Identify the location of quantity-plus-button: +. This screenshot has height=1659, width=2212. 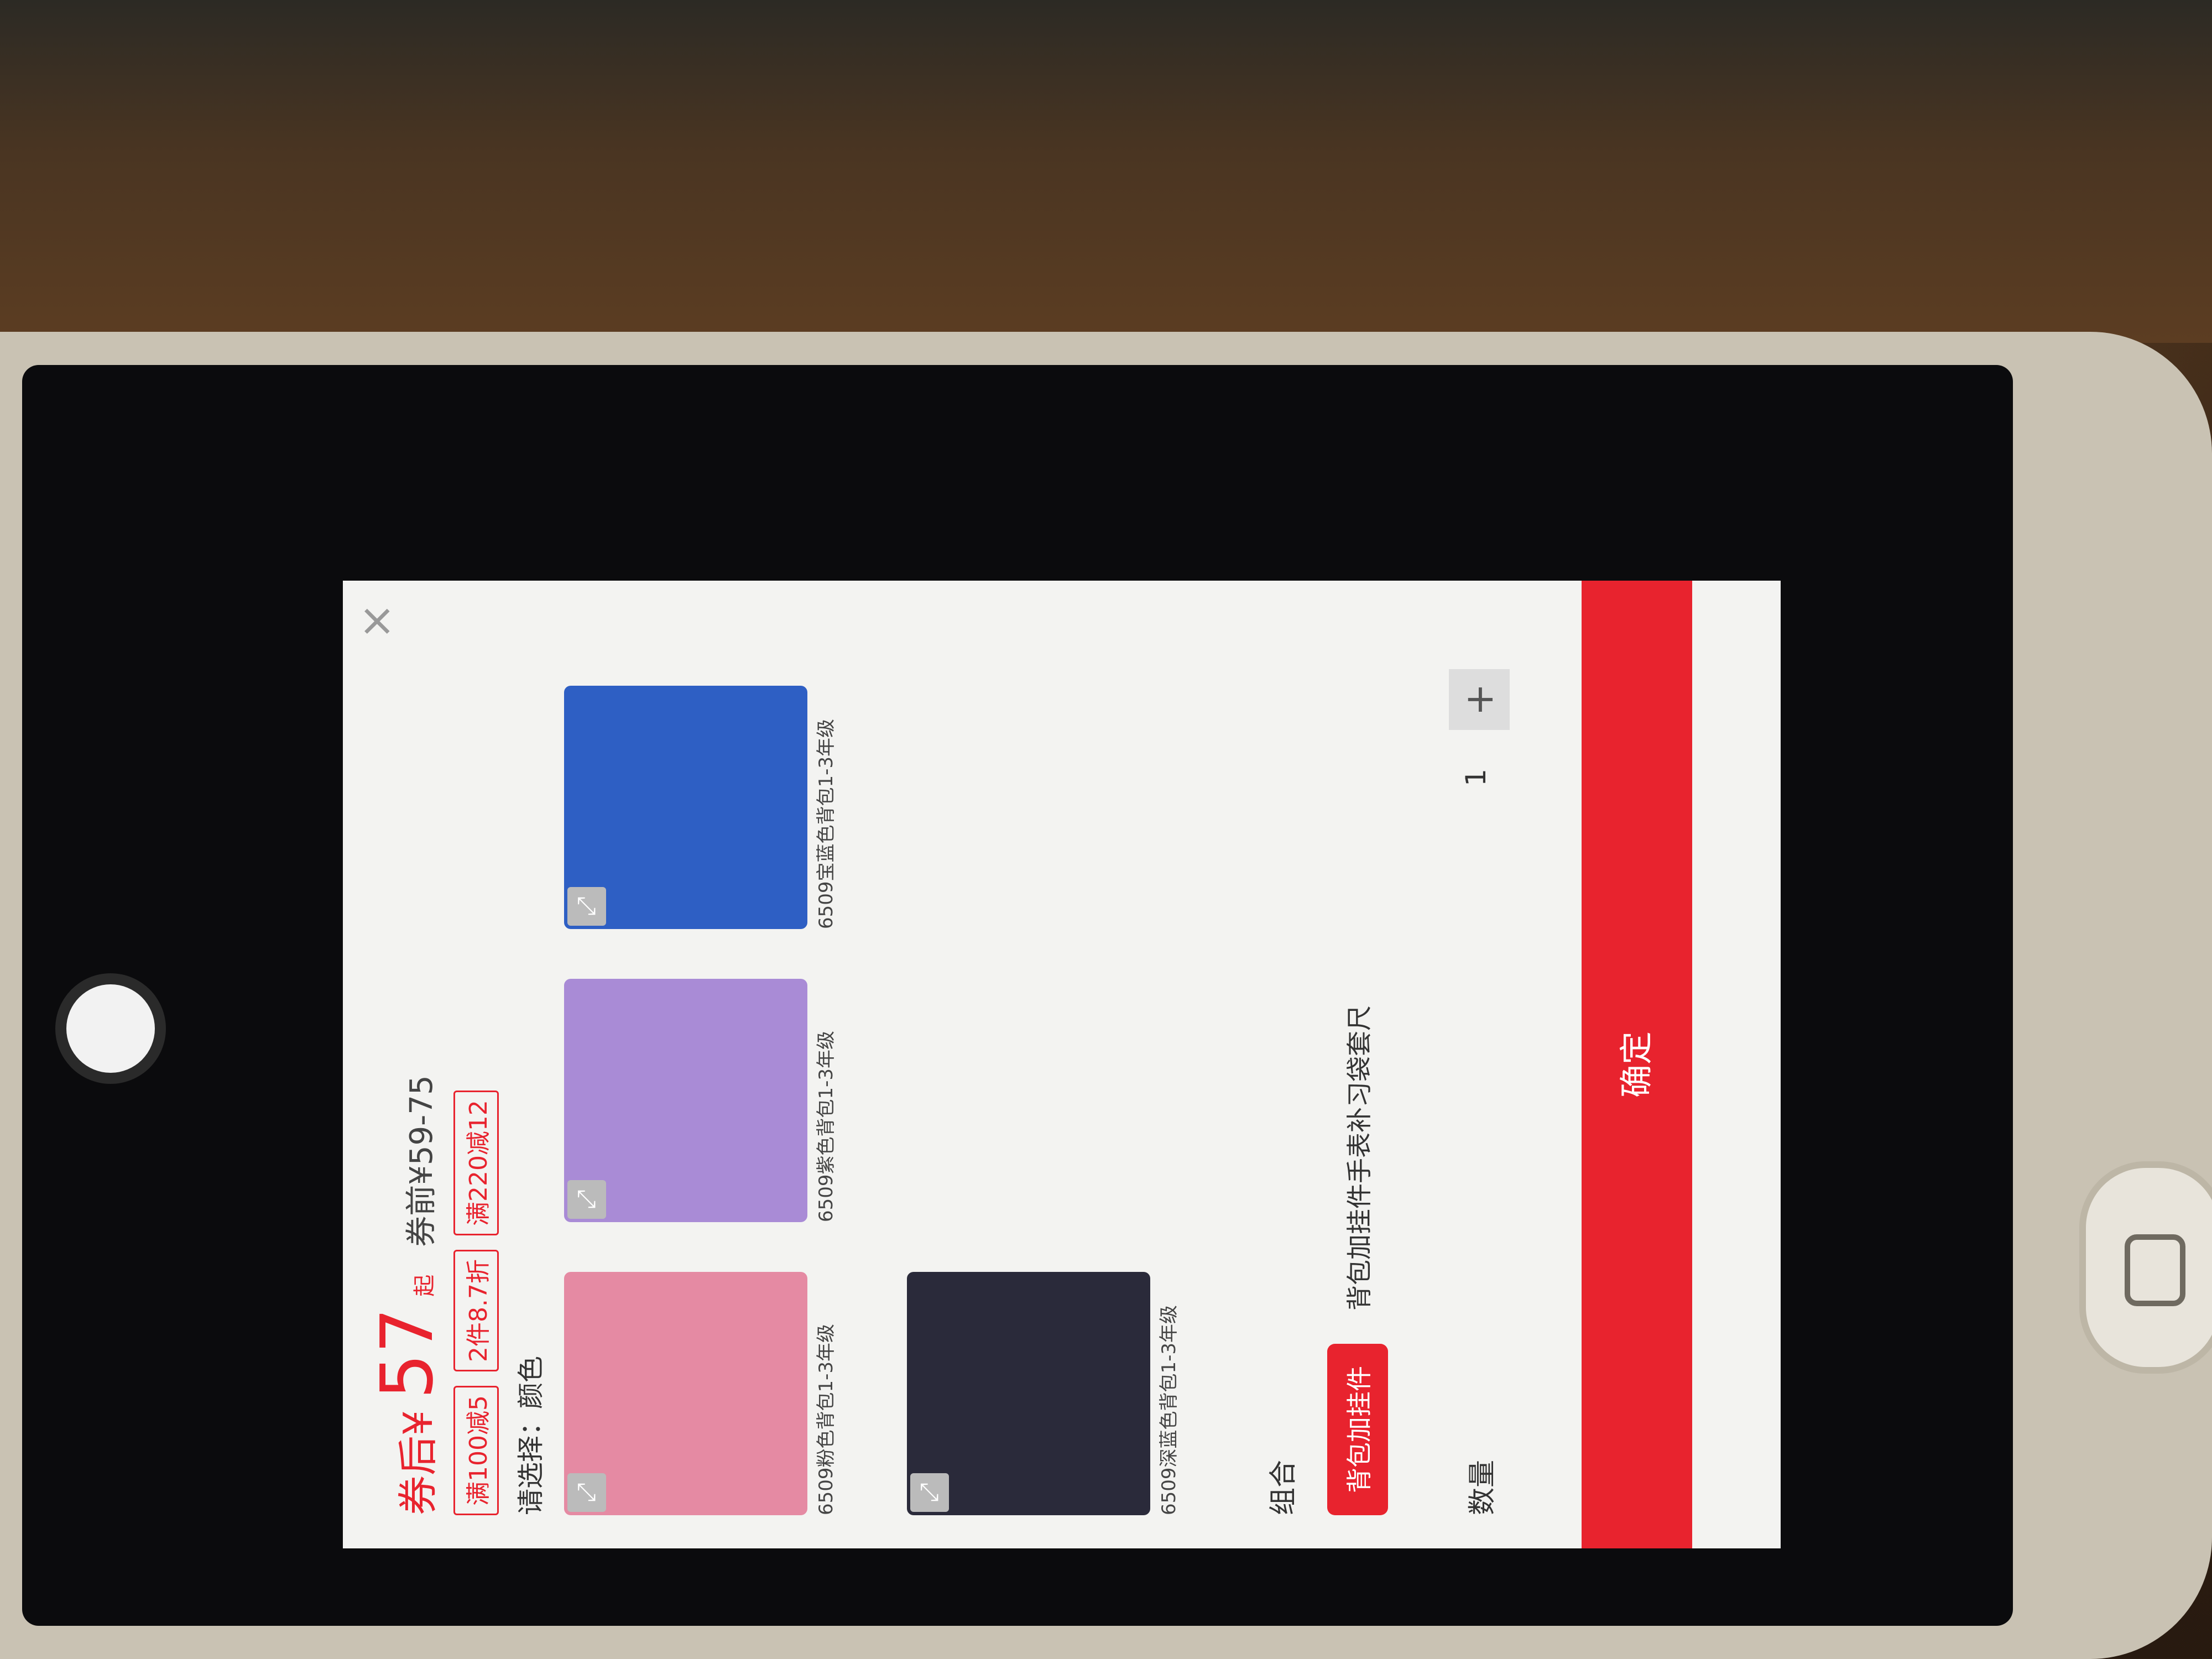
(1480, 700).